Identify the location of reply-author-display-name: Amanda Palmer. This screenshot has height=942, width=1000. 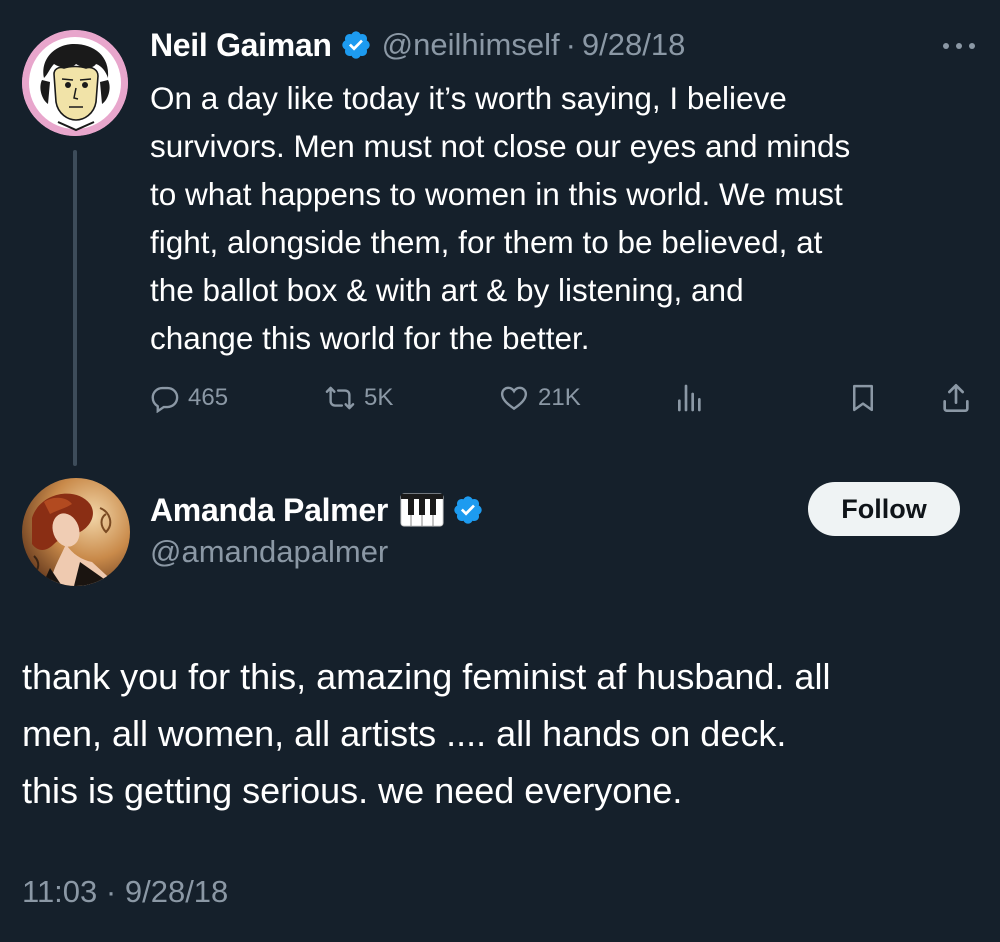
(269, 510).